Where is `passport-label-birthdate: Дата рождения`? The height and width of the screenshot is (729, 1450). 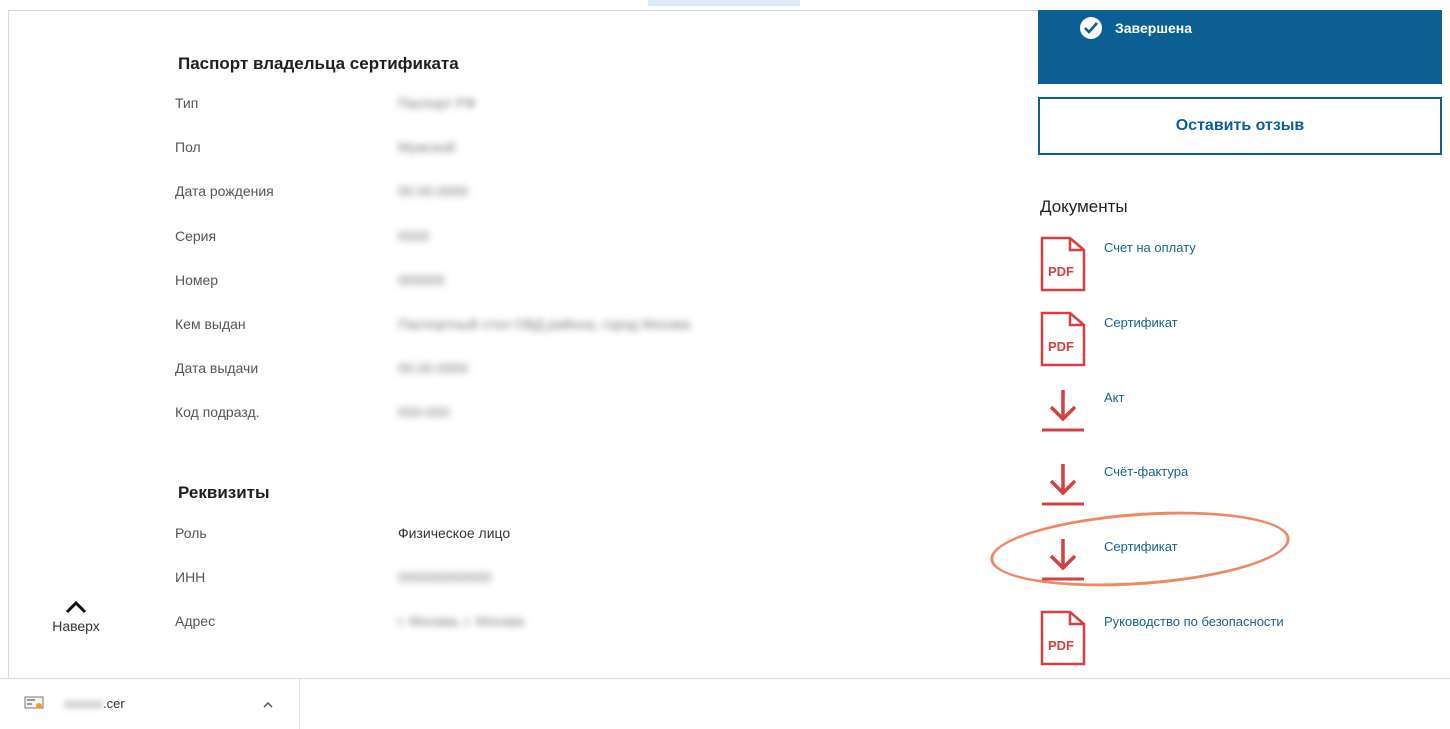 passport-label-birthdate: Дата рождения is located at coordinates (224, 191).